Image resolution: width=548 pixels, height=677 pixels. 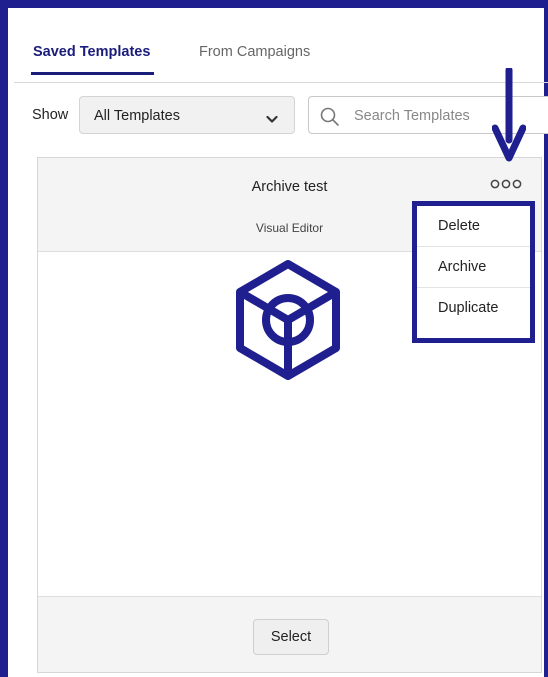 I want to click on template-filter-select: All Templates, so click(x=187, y=115).